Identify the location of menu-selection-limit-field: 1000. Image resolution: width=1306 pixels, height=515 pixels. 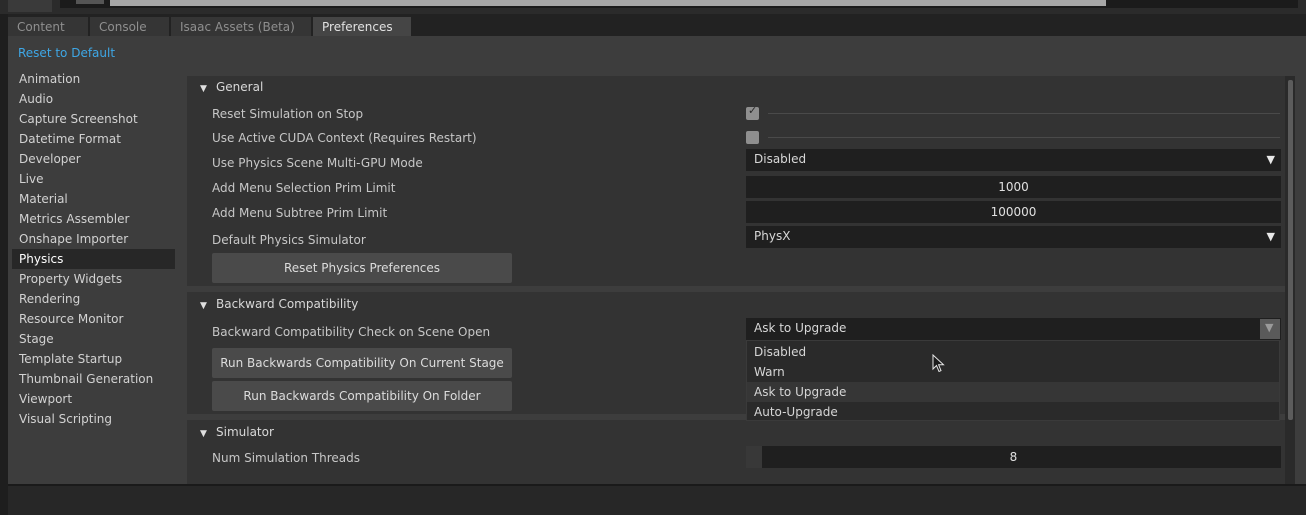
(1013, 187).